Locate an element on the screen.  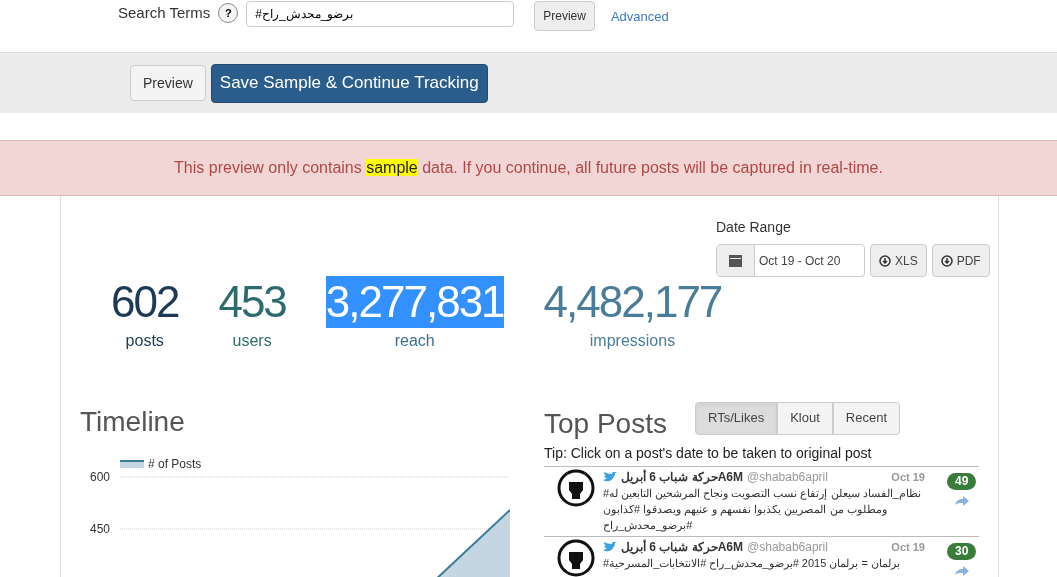
save-button: Save Sample & Continue Tracking is located at coordinates (349, 83).